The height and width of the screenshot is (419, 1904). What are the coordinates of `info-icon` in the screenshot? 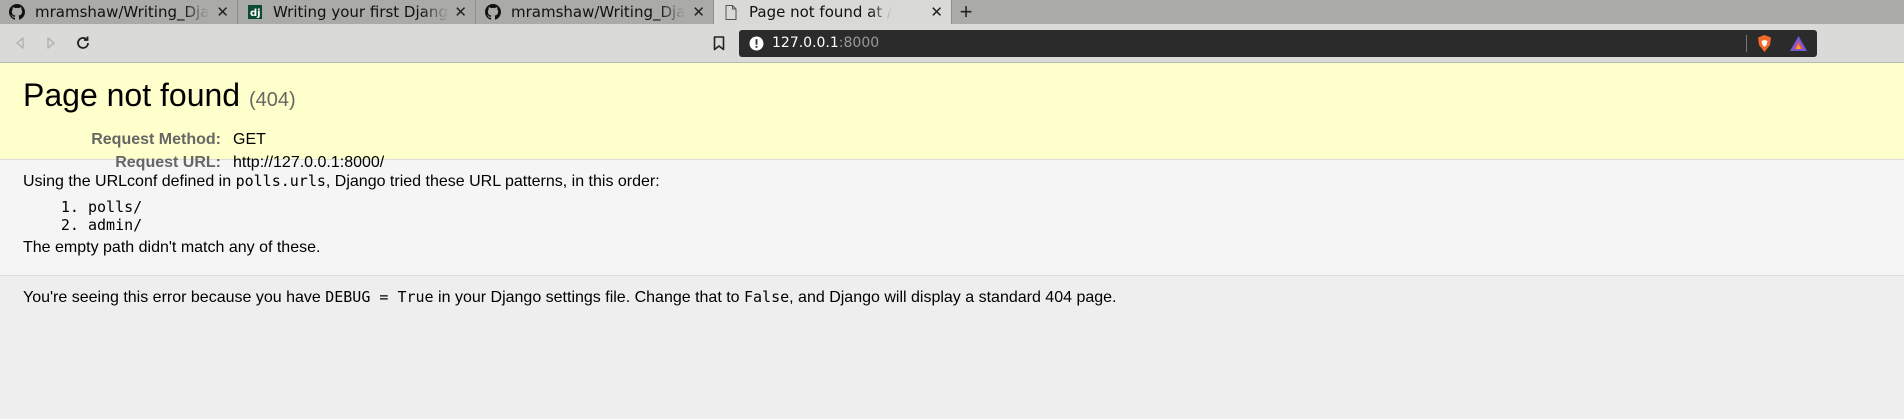 It's located at (756, 46).